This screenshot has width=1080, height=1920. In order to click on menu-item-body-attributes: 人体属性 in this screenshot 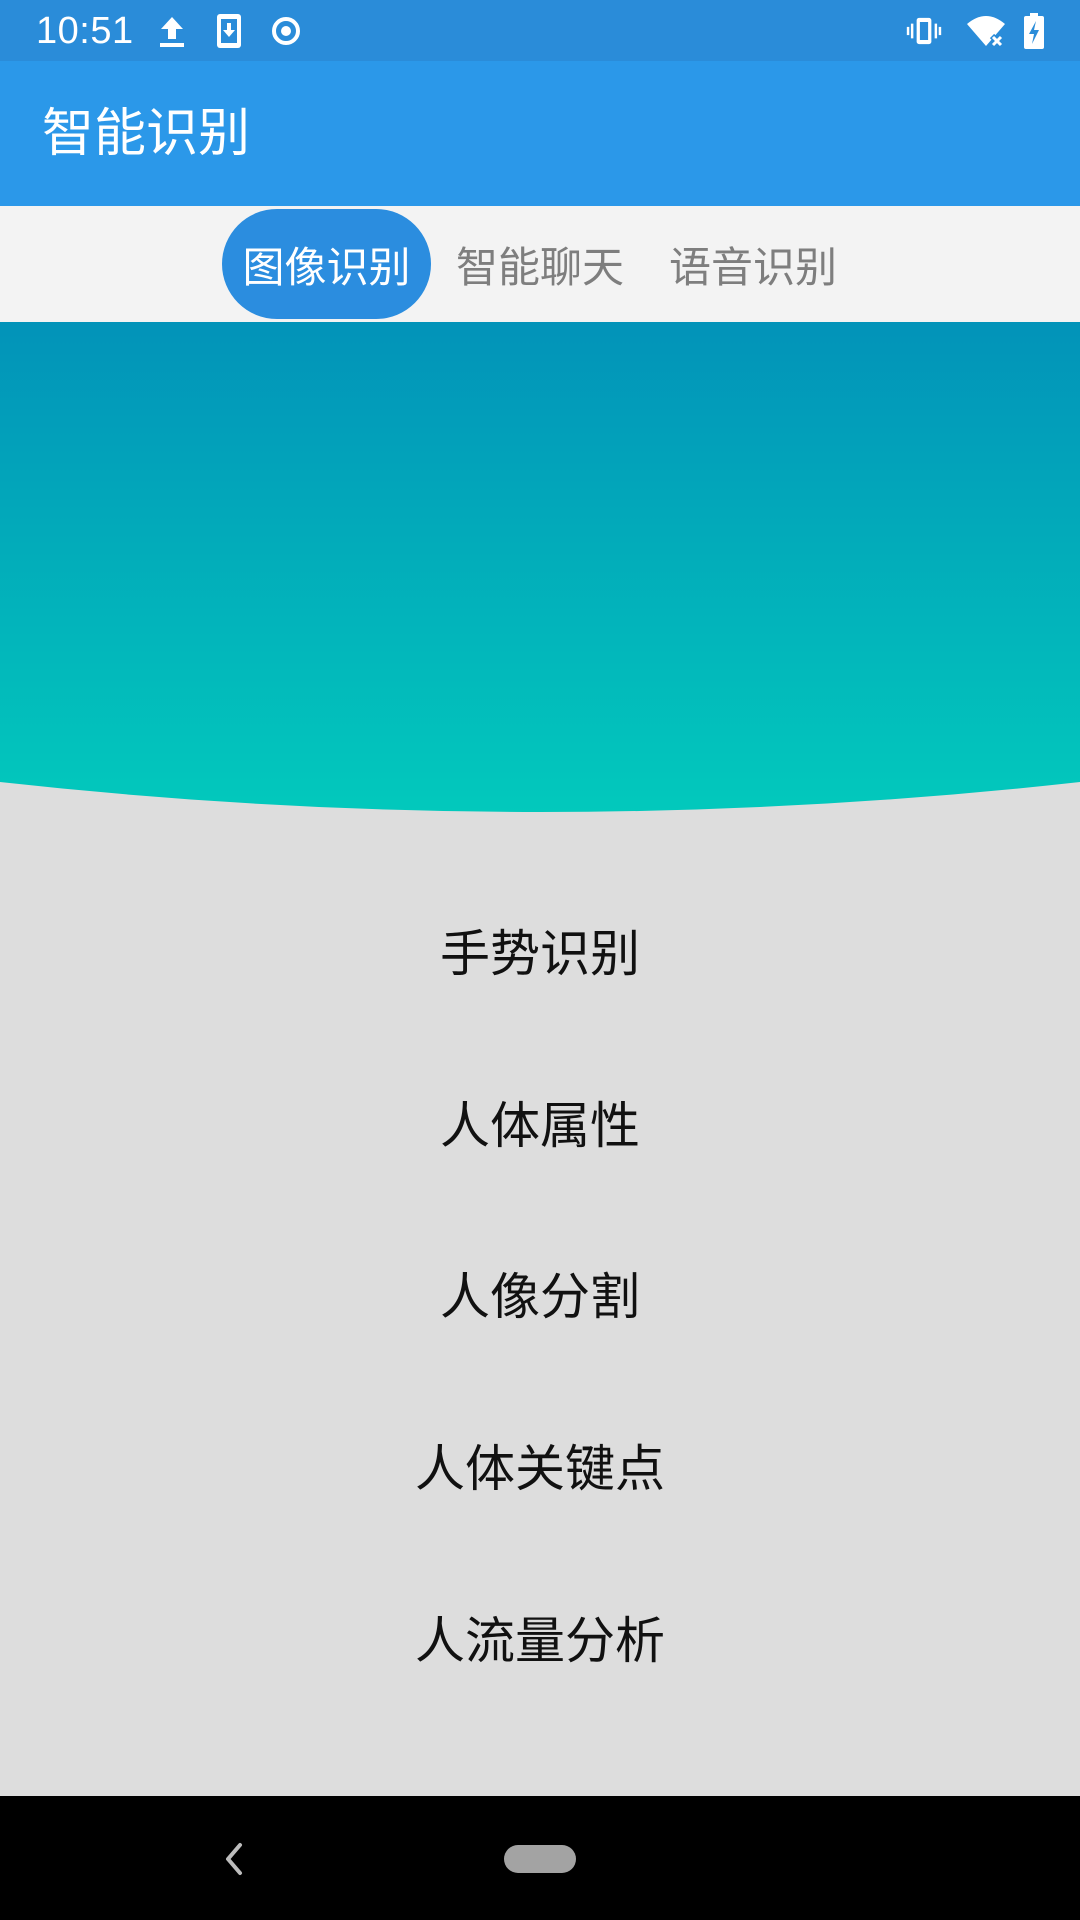, I will do `click(540, 1122)`.